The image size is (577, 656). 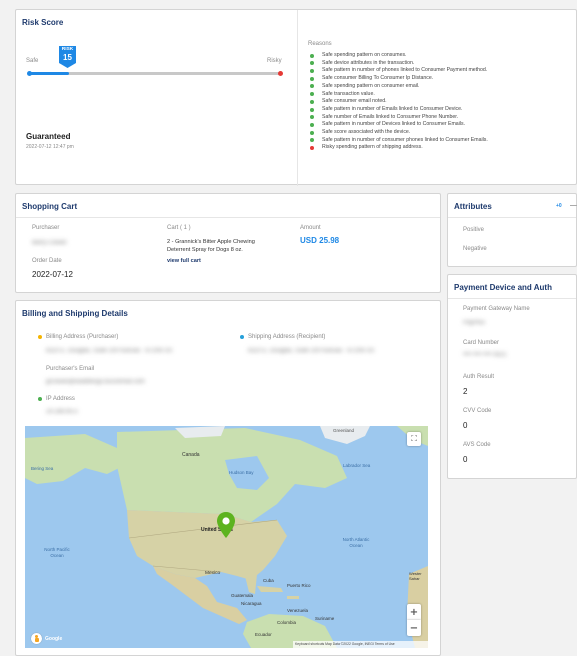 I want to click on zoom-out-icon: −, so click(x=414, y=628).